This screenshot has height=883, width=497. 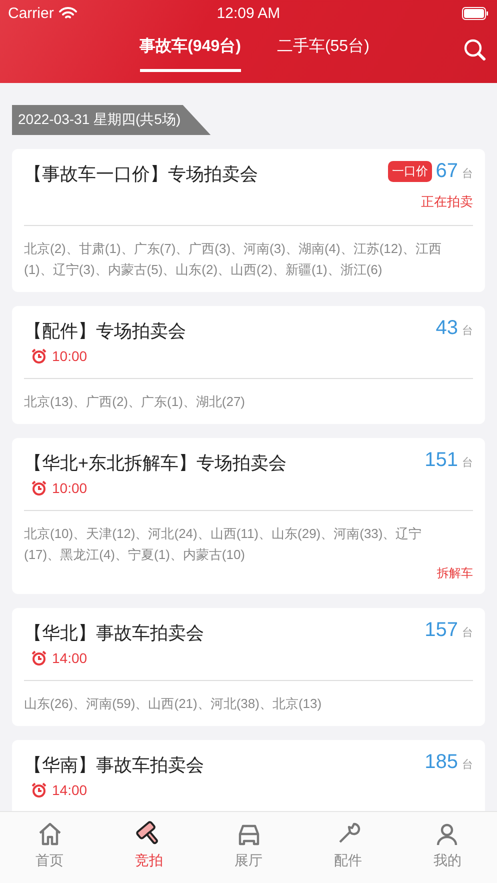 What do you see at coordinates (248, 365) in the screenshot?
I see `auction-card: 【配件】专场拍卖会 43 台 10:00 北京(13)、广西(2)、广东(1)、湖北(27)` at bounding box center [248, 365].